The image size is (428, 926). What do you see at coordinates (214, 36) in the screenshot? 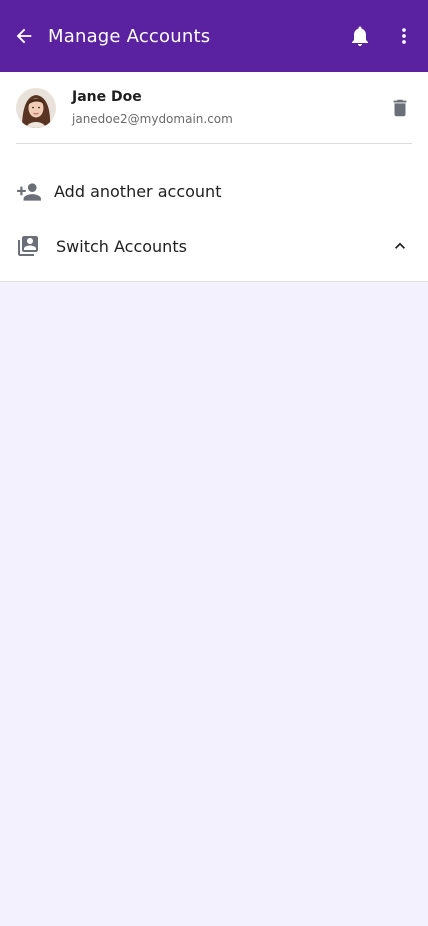
I see `app-bar: Manage Accounts` at bounding box center [214, 36].